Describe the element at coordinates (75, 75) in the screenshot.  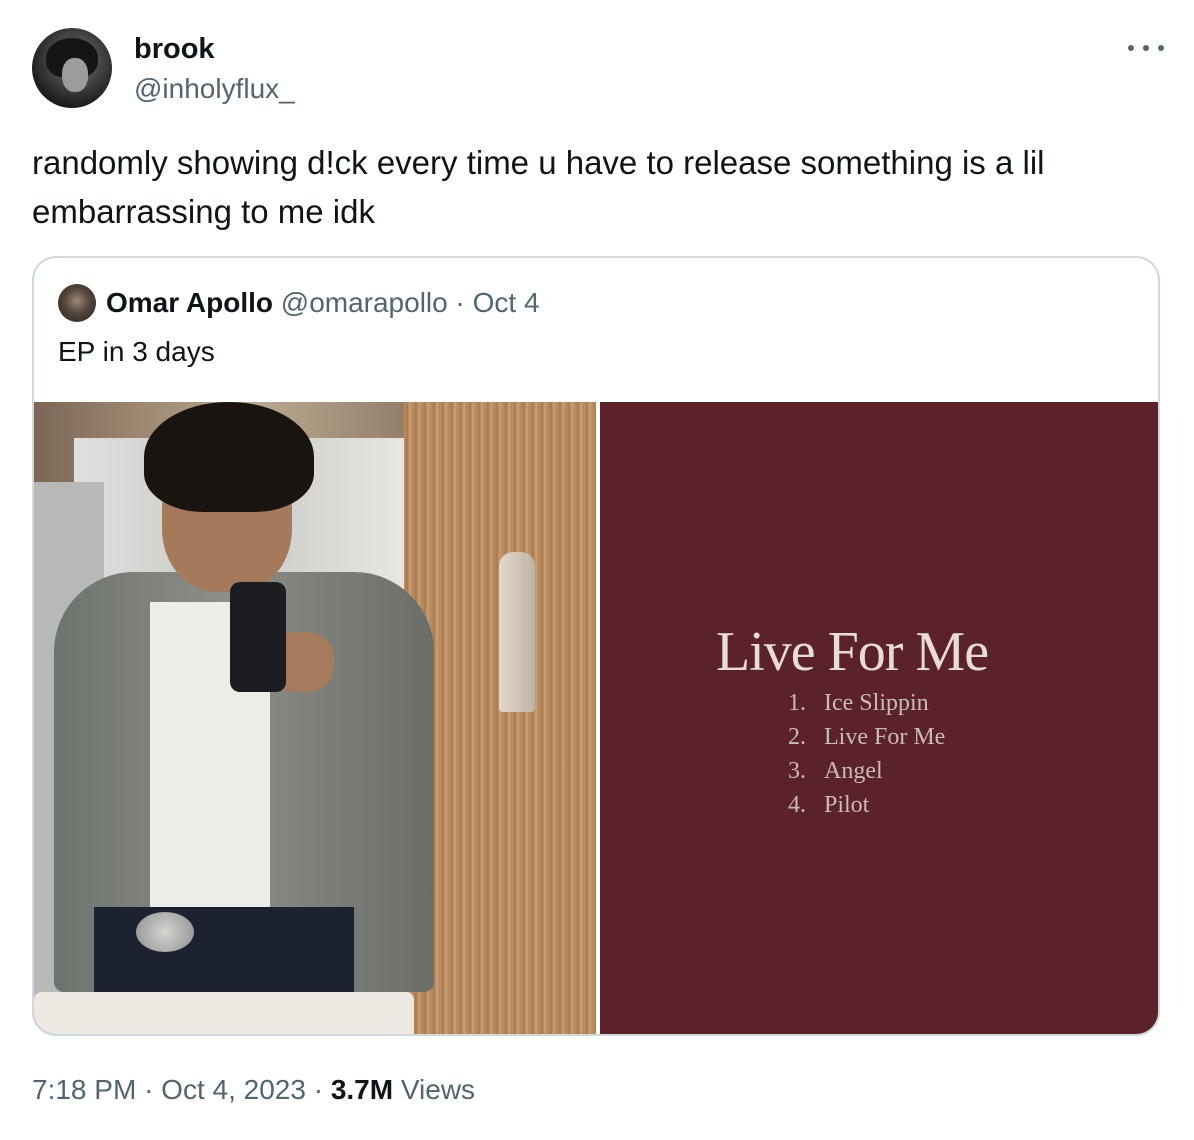
I see `avatar-face` at that location.